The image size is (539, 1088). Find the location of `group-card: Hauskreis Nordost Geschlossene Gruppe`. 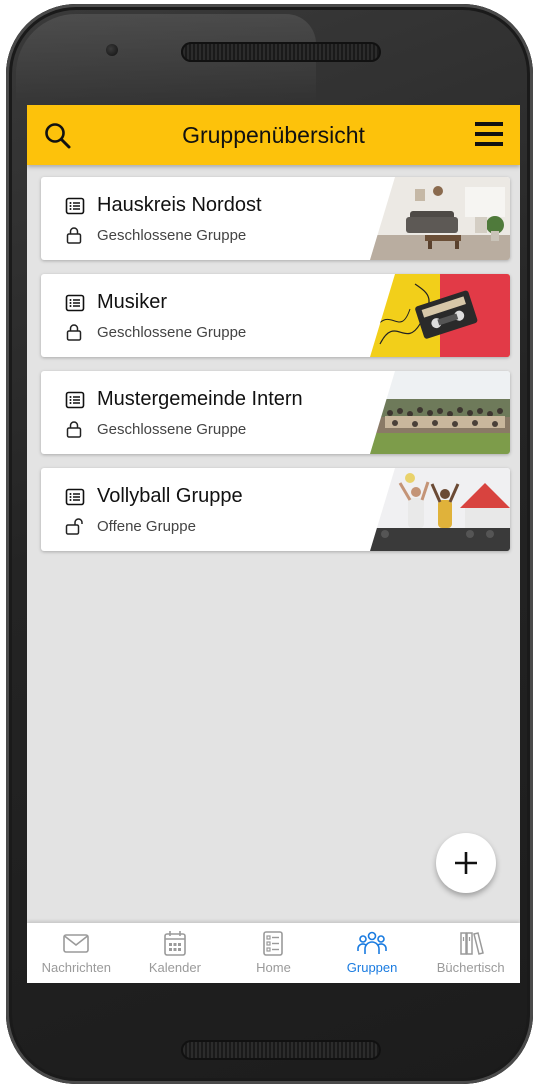

group-card: Hauskreis Nordost Geschlossene Gruppe is located at coordinates (275, 218).